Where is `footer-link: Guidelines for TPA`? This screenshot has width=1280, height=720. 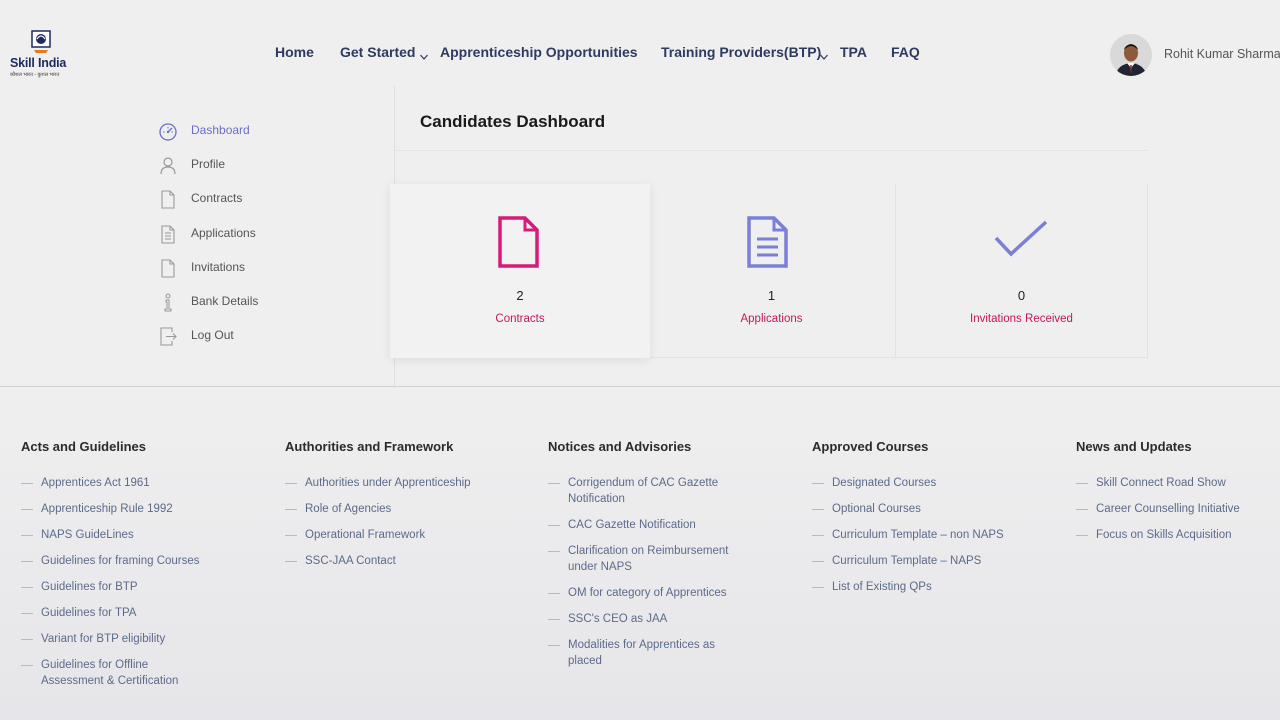
footer-link: Guidelines for TPA is located at coordinates (146, 613).